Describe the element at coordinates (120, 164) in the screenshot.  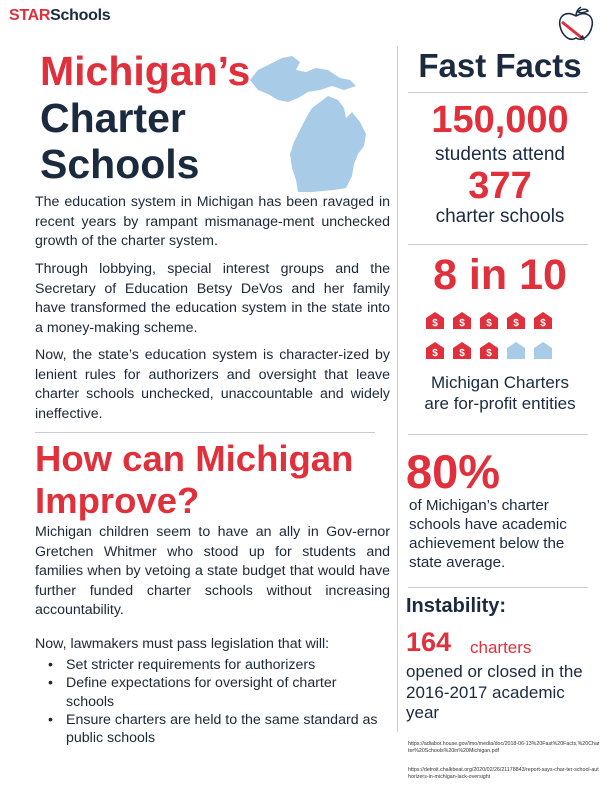
I see `page-title-line3: Schools` at that location.